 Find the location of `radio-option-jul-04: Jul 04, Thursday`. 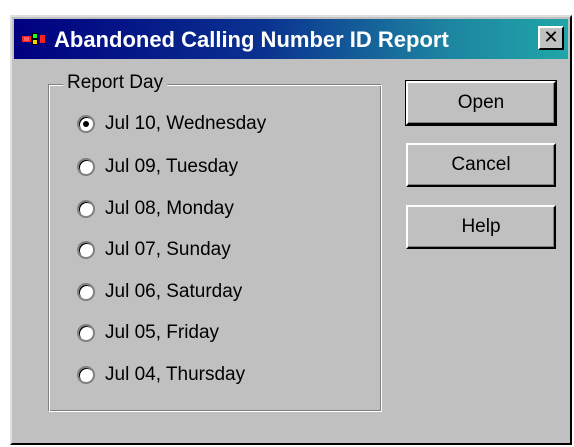

radio-option-jul-04: Jul 04, Thursday is located at coordinates (161, 375).